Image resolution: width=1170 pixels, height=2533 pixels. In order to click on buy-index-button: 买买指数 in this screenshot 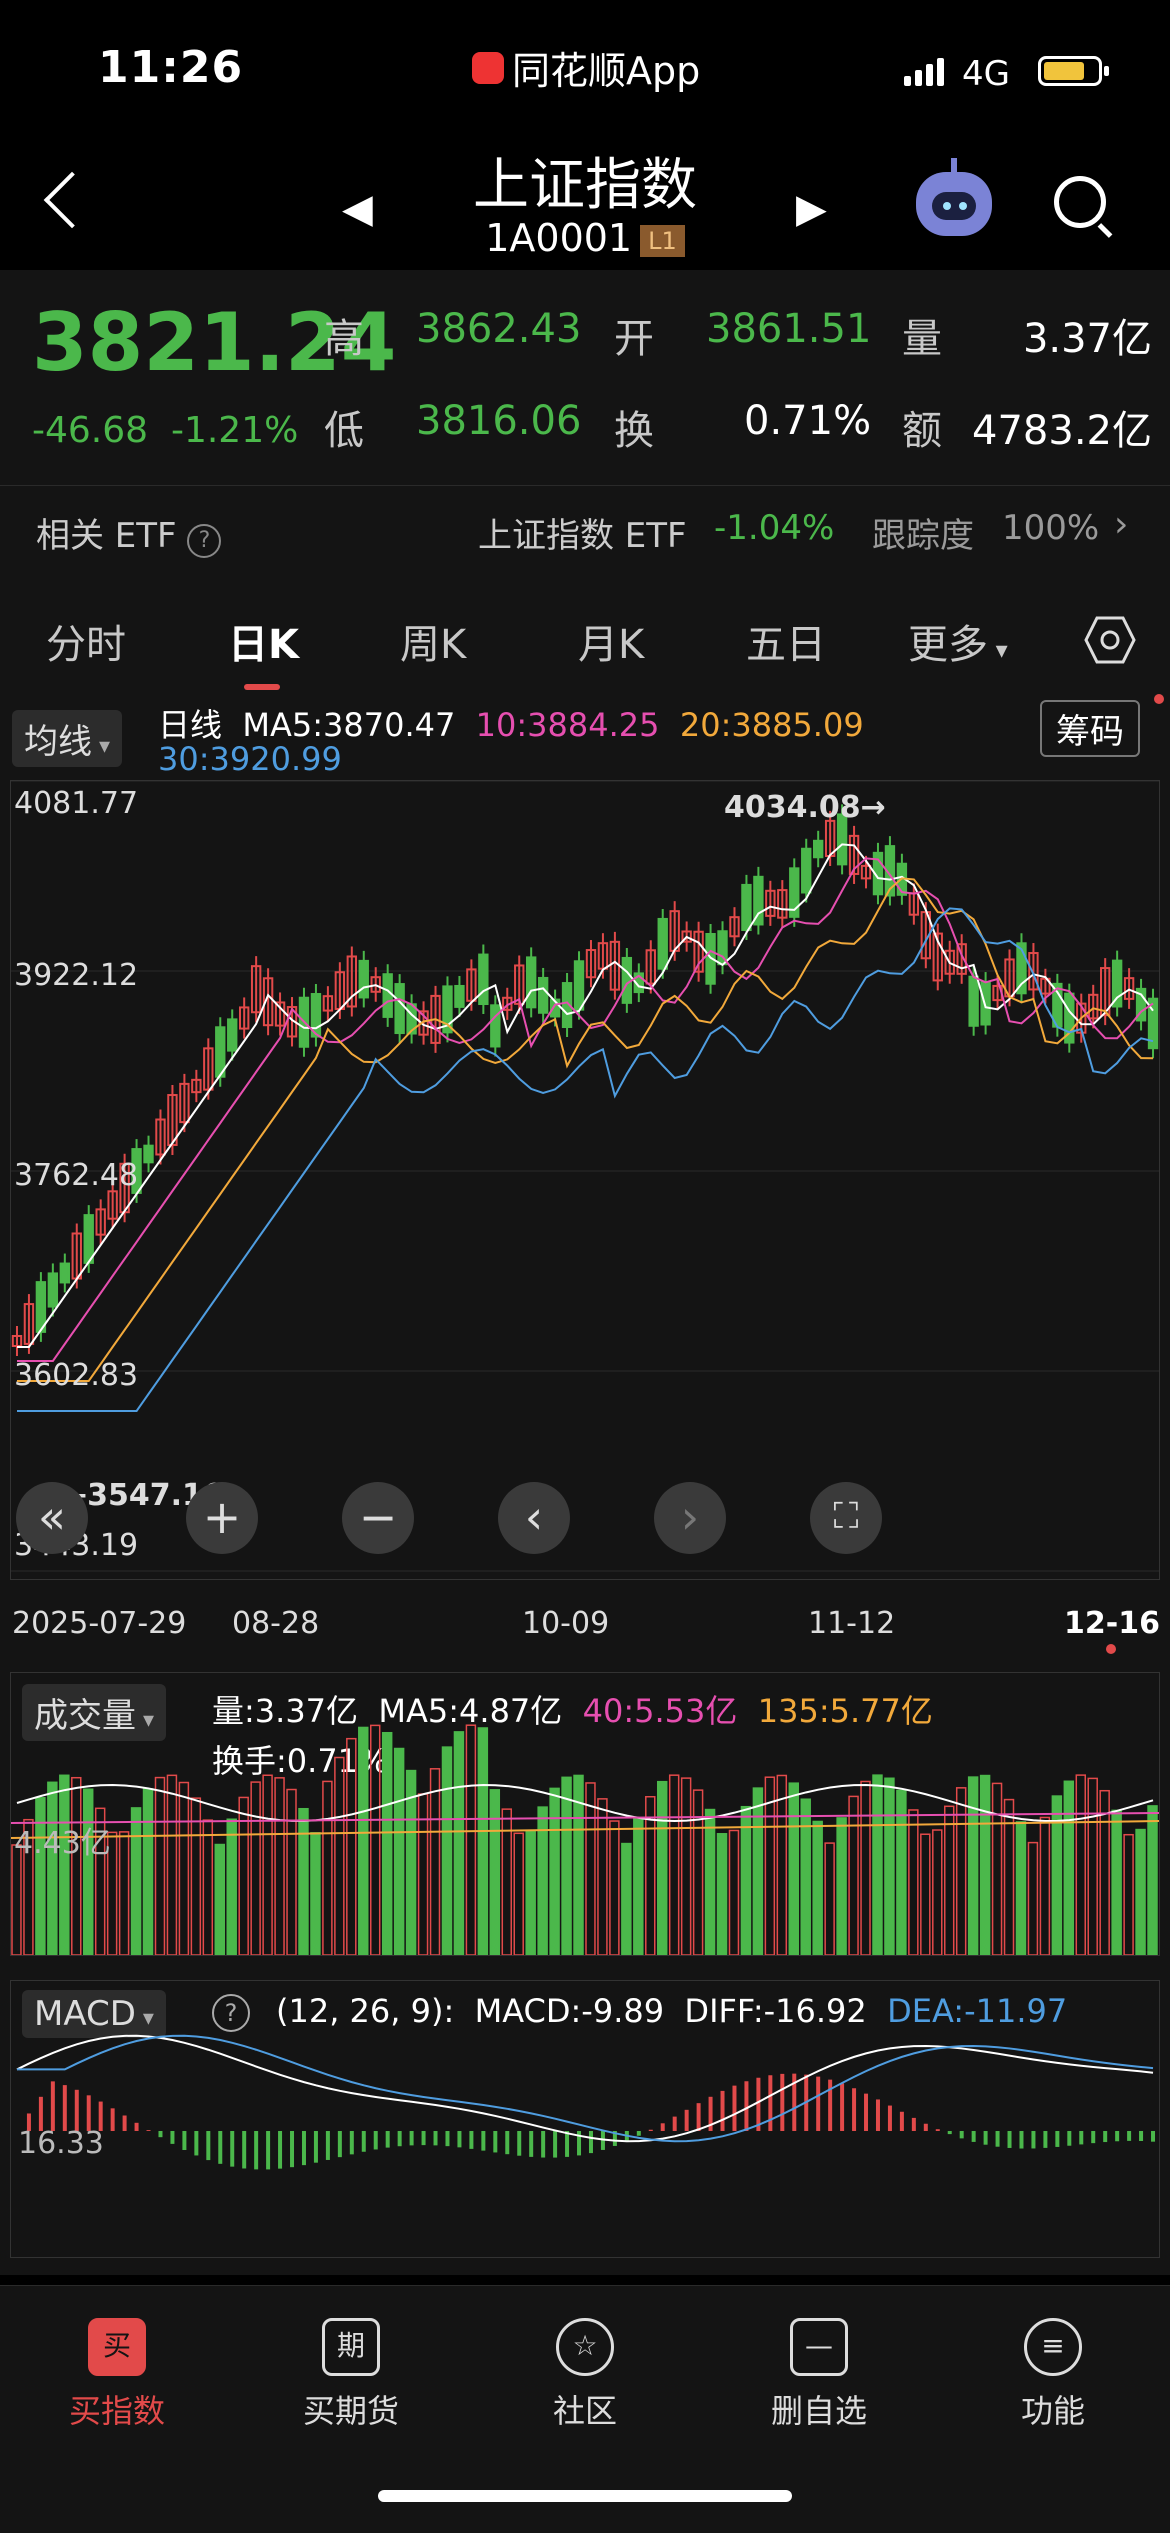, I will do `click(117, 2375)`.